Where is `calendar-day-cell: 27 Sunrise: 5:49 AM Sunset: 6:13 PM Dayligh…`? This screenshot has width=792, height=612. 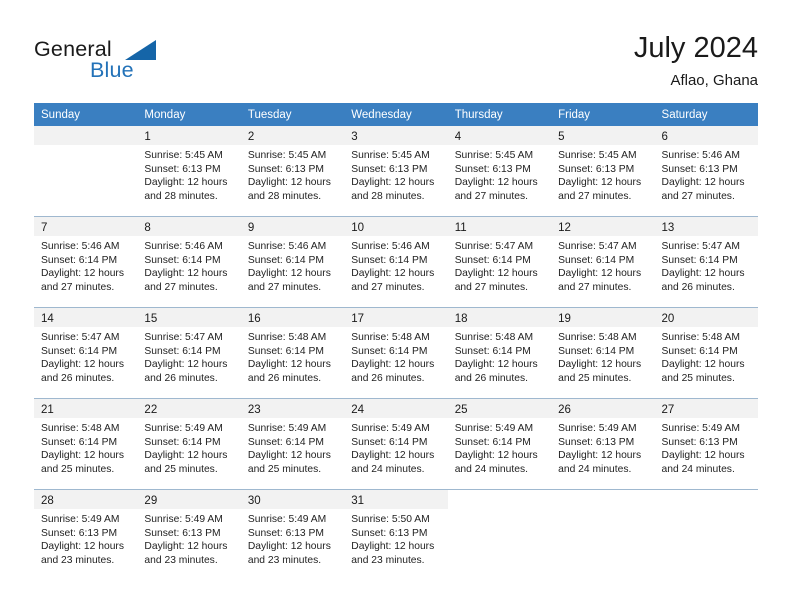
calendar-day-cell: 27 Sunrise: 5:49 AM Sunset: 6:13 PM Dayligh… is located at coordinates (706, 444).